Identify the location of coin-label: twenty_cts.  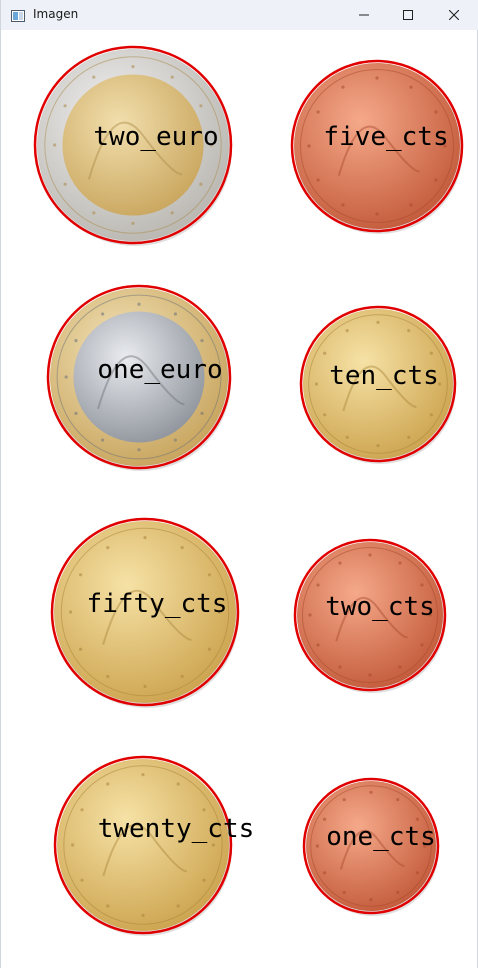
(176, 829).